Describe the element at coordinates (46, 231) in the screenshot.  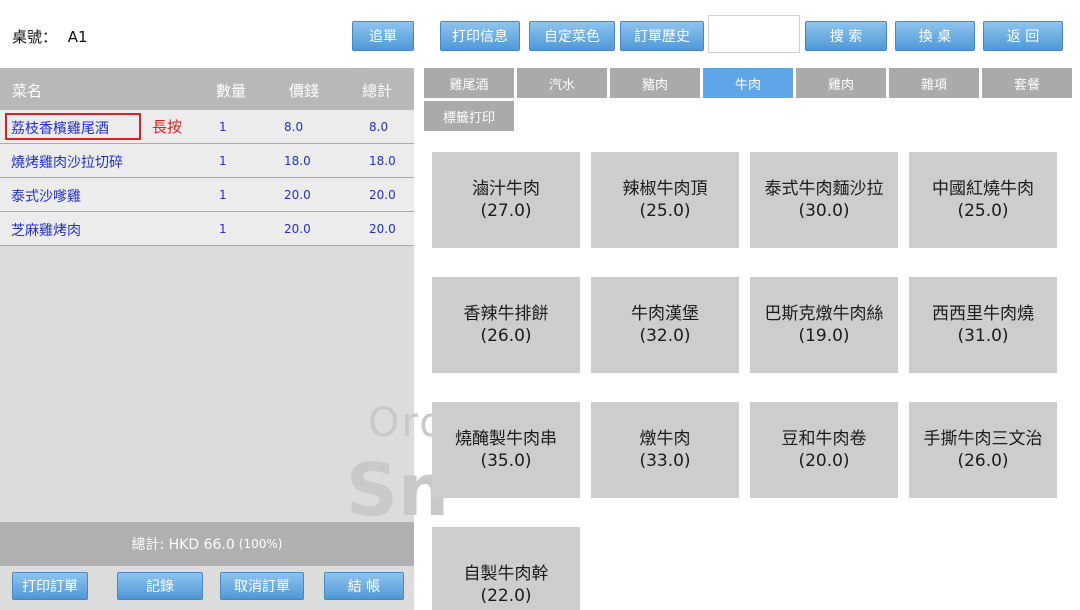
I see `order-item-name: 芝麻雞烤肉` at that location.